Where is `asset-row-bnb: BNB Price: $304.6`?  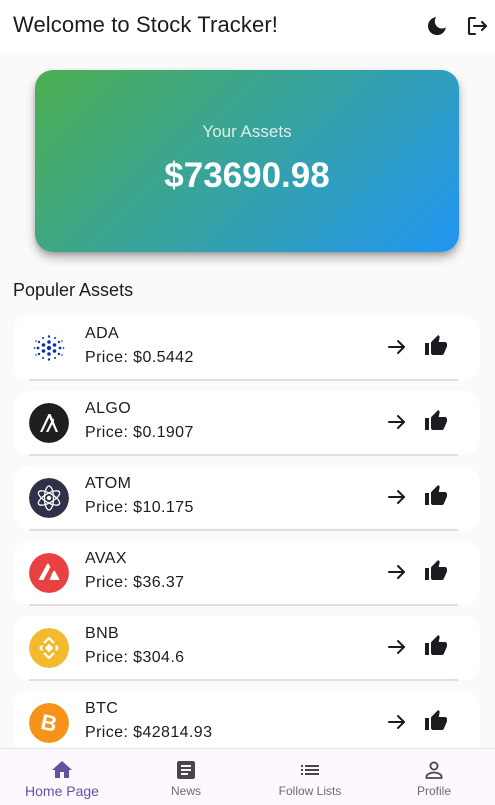 asset-row-bnb: BNB Price: $304.6 is located at coordinates (246, 648).